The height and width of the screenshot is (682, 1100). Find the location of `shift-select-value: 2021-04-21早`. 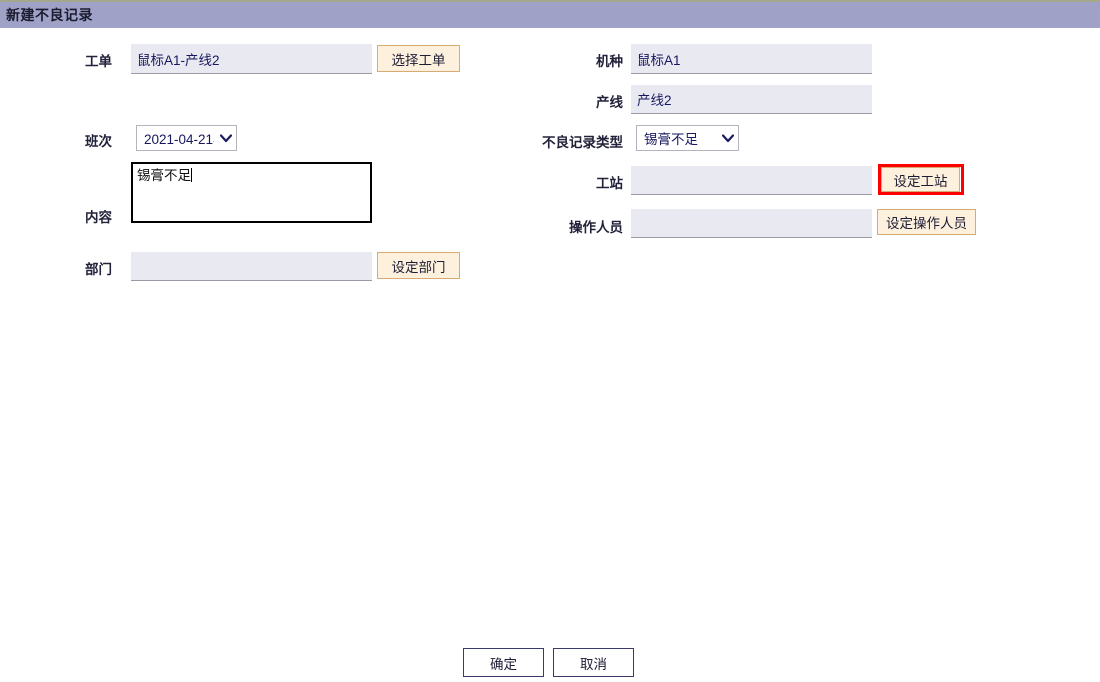

shift-select-value: 2021-04-21早 is located at coordinates (179, 139).